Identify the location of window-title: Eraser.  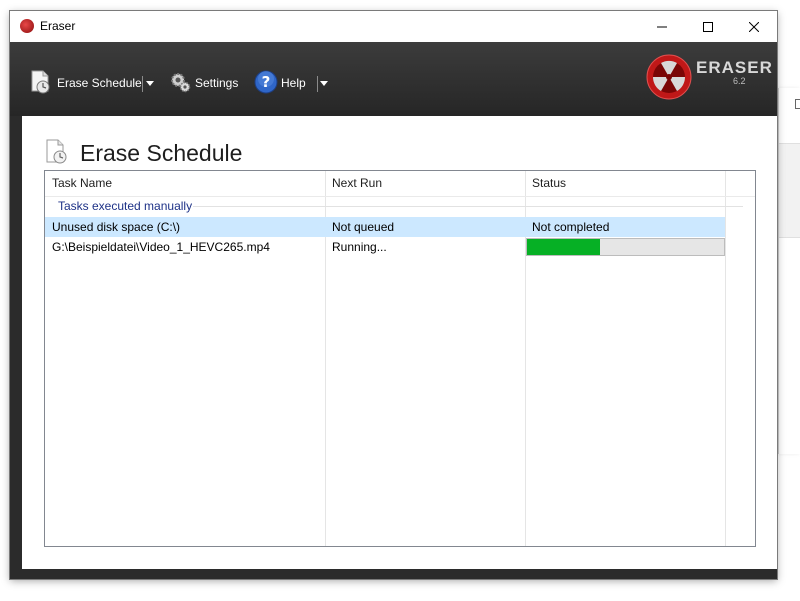
(58, 26).